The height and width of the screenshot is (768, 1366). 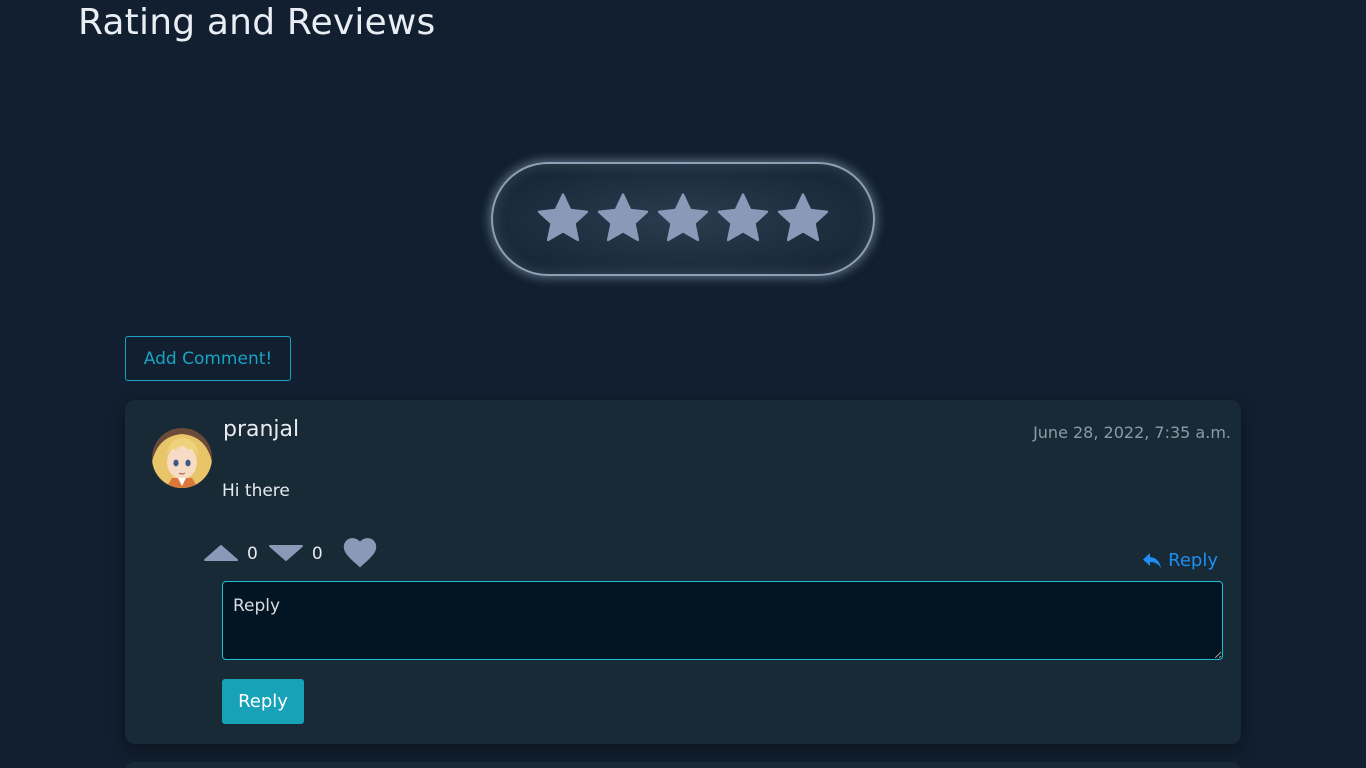 I want to click on star-rating, so click(x=683, y=219).